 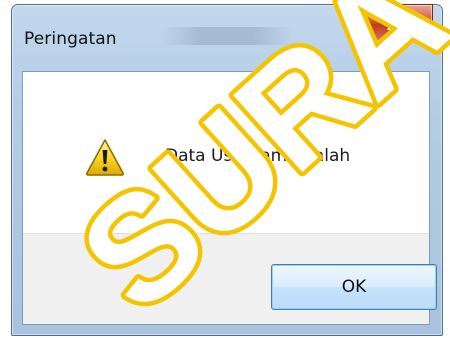 I want to click on ok-button: OK, so click(x=354, y=287).